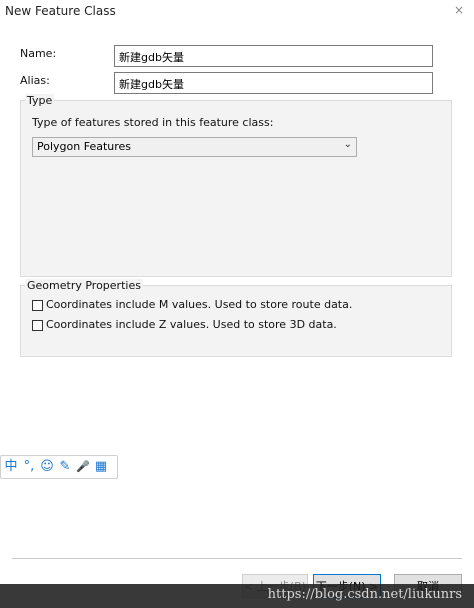 The height and width of the screenshot is (608, 474). Describe the element at coordinates (47, 467) in the screenshot. I see `emoji-icon: ☺` at that location.